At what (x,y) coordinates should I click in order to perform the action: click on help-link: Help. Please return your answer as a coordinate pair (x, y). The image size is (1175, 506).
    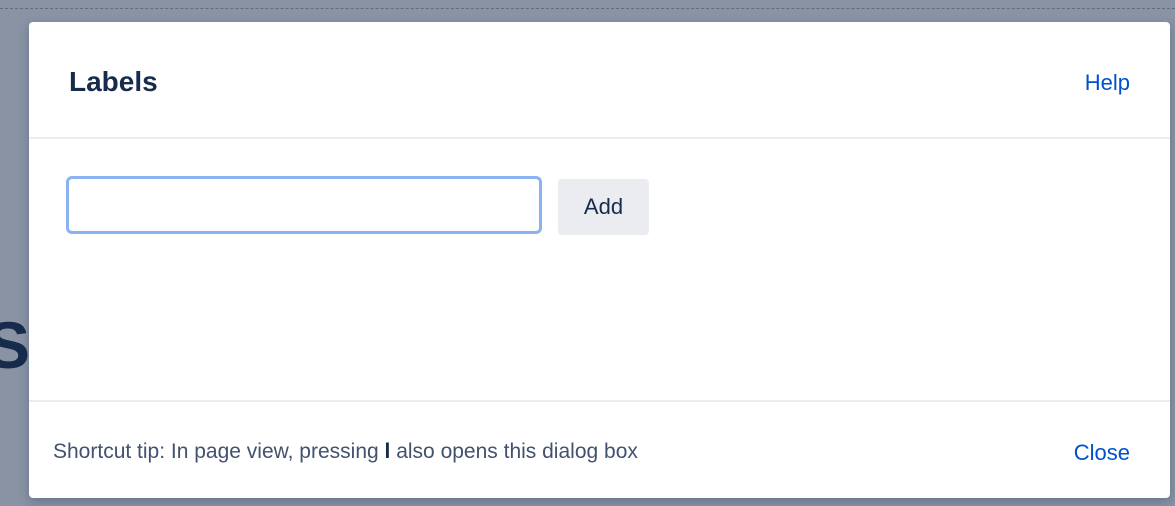
    Looking at the image, I should click on (1107, 83).